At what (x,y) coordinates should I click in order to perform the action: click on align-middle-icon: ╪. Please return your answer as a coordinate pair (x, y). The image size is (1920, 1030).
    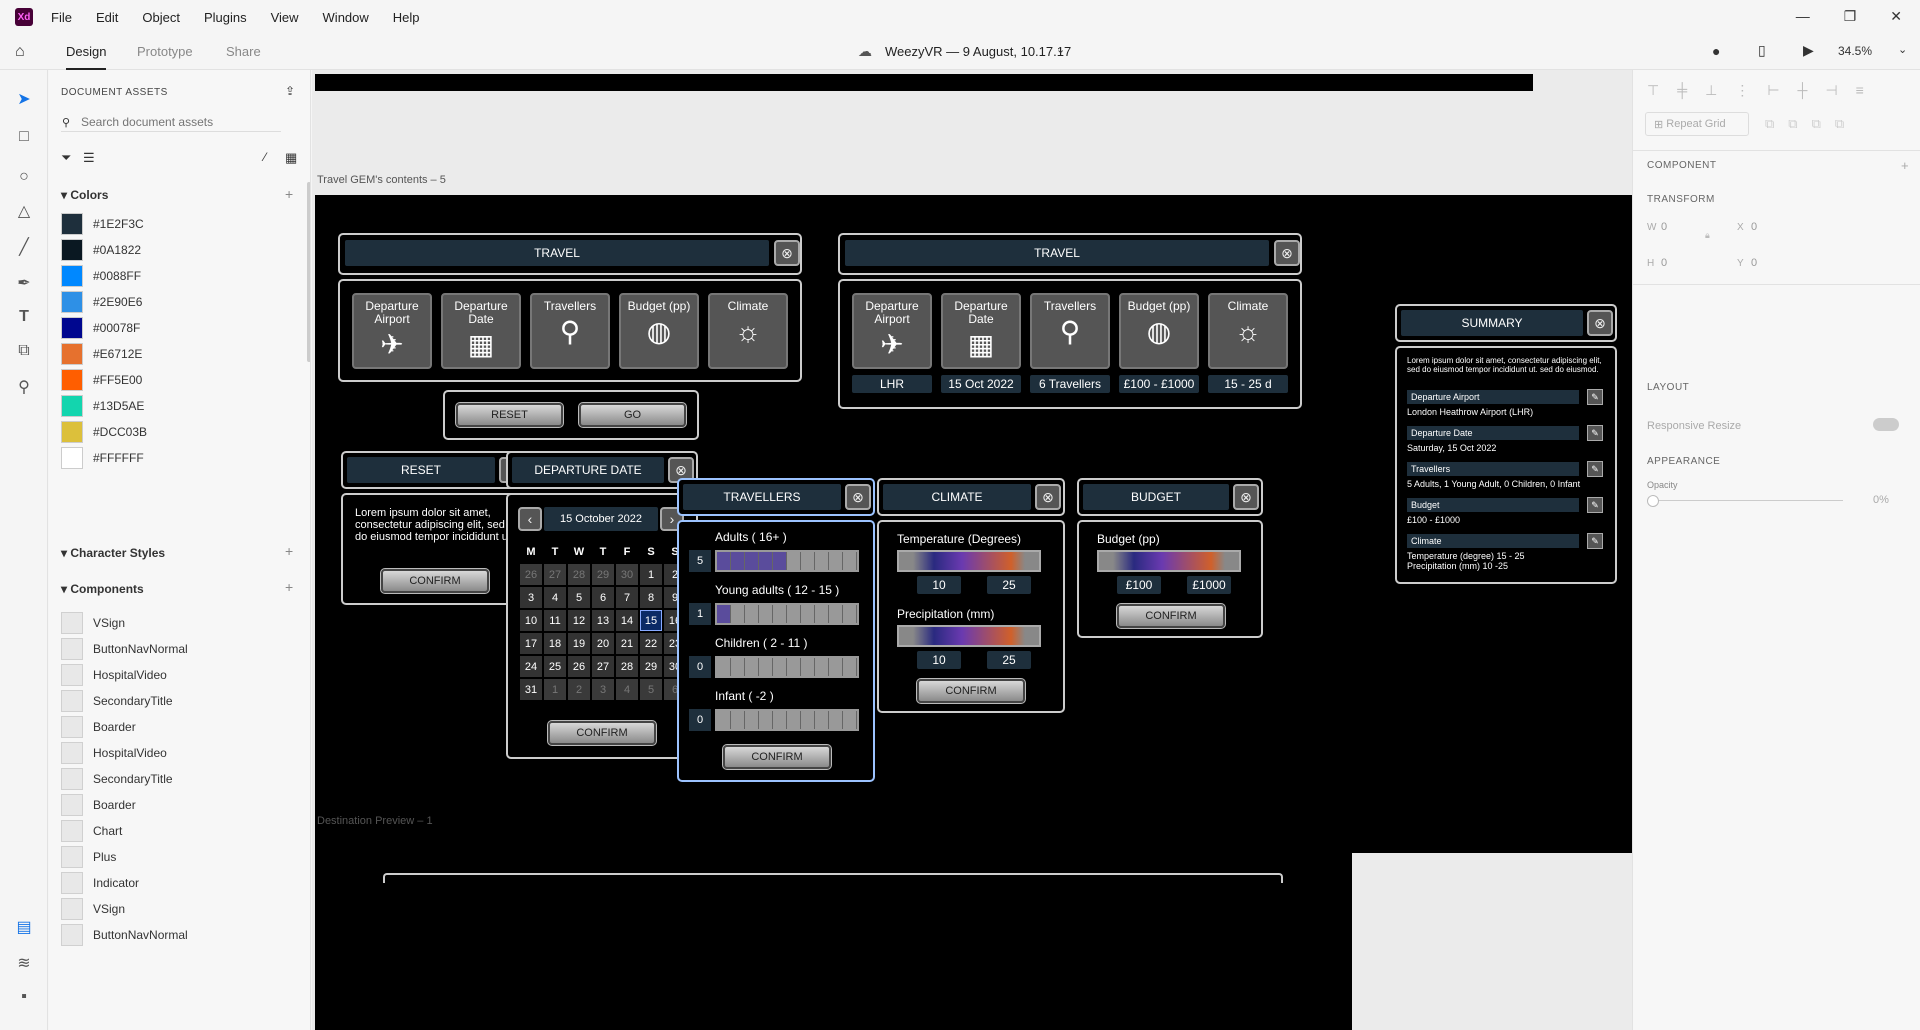
    Looking at the image, I should click on (1682, 90).